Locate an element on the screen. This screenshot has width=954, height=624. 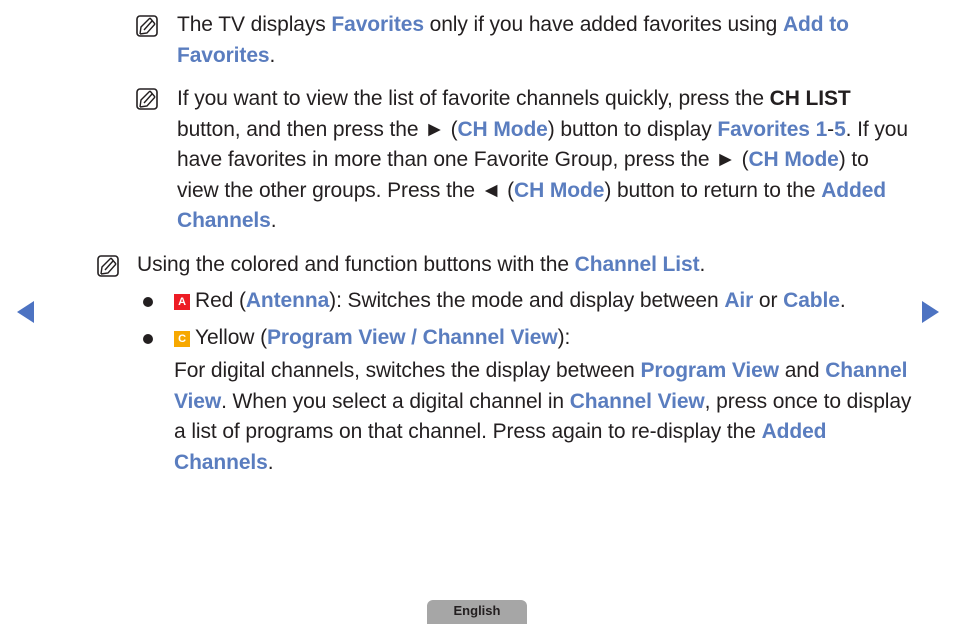
highlighted-term: 5 is located at coordinates (840, 129).